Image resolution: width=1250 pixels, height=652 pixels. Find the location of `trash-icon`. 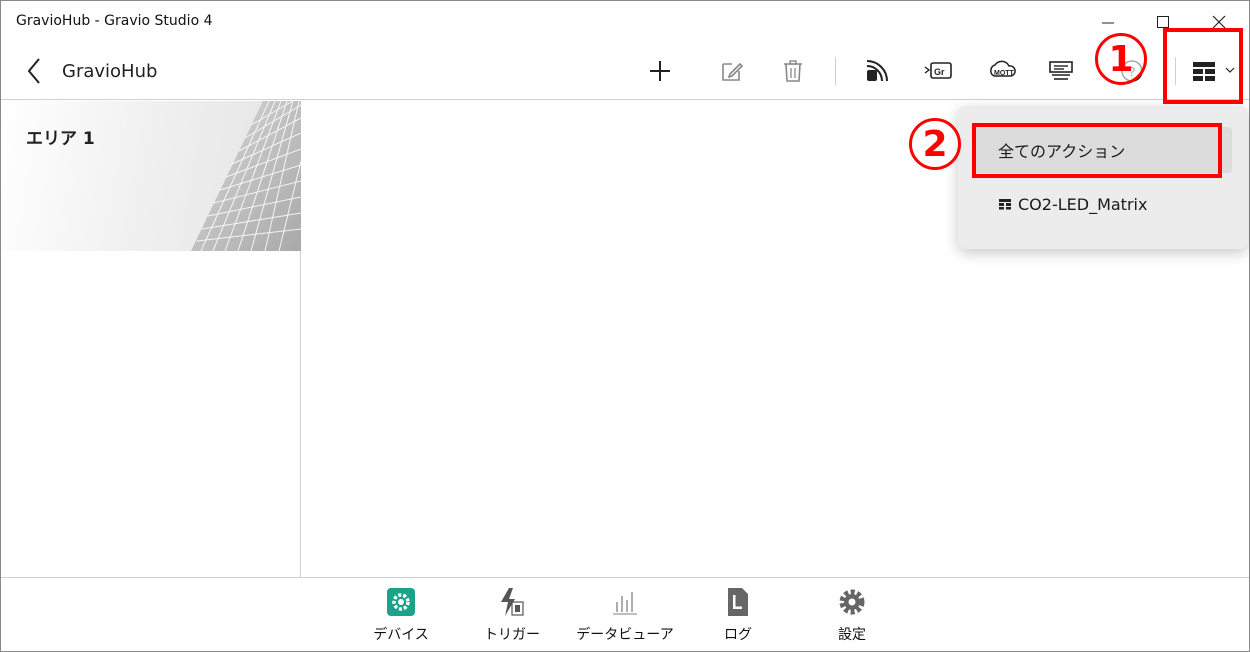

trash-icon is located at coordinates (793, 71).